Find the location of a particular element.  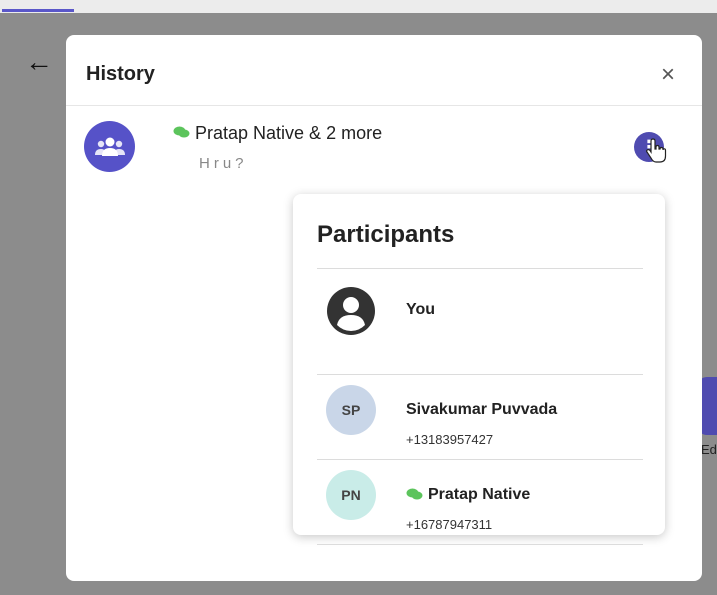

group-avatar is located at coordinates (109, 146).